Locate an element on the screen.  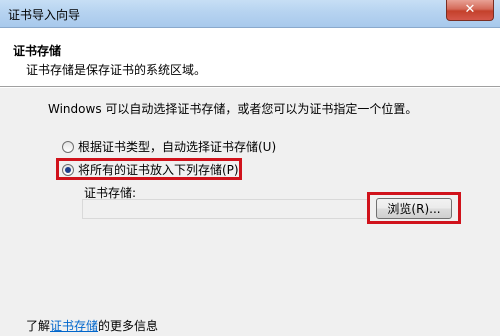
learn-more-text: 了解证书存储的更多信息 is located at coordinates (92, 325).